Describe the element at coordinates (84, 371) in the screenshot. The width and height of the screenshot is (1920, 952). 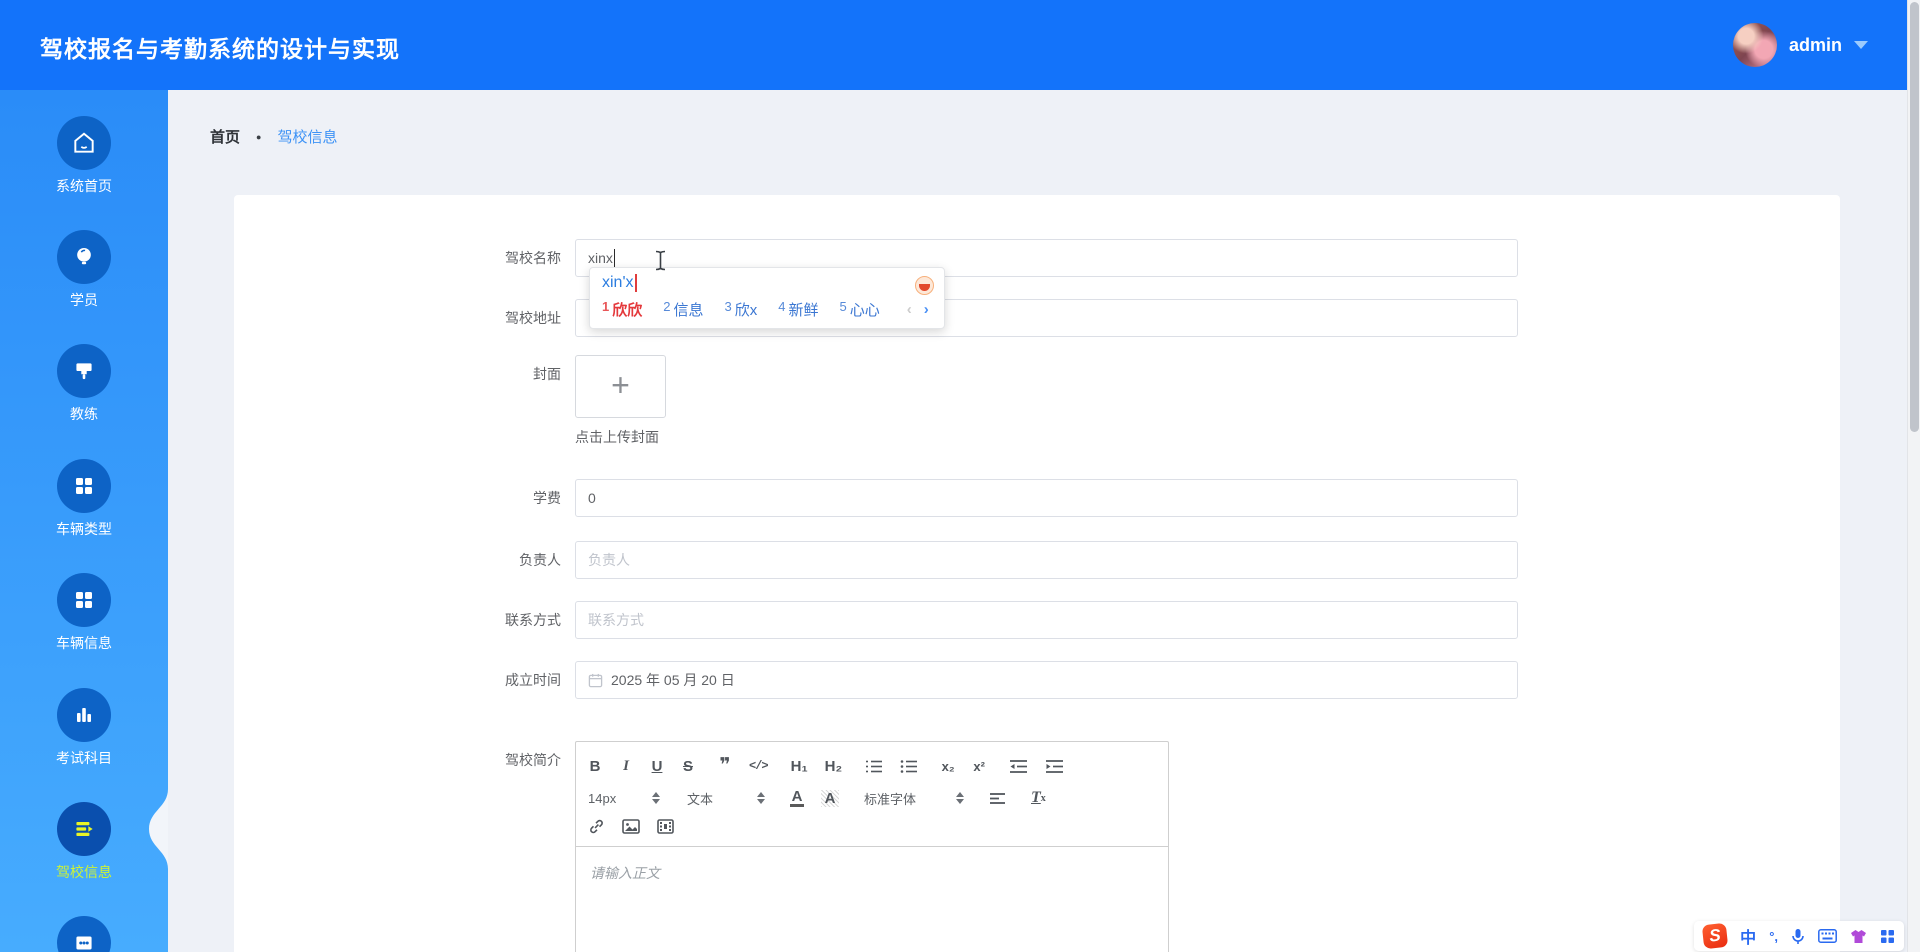
I see `brush-icon` at that location.